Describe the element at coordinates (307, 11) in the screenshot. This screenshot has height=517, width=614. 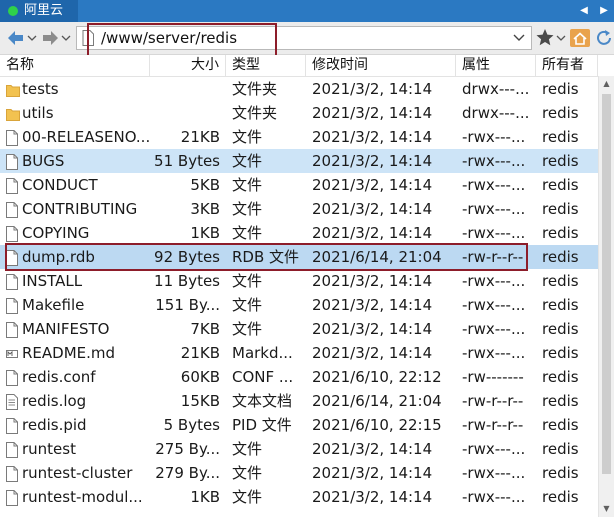
I see `tab-bar: 阿里云 ◀ ▶` at that location.